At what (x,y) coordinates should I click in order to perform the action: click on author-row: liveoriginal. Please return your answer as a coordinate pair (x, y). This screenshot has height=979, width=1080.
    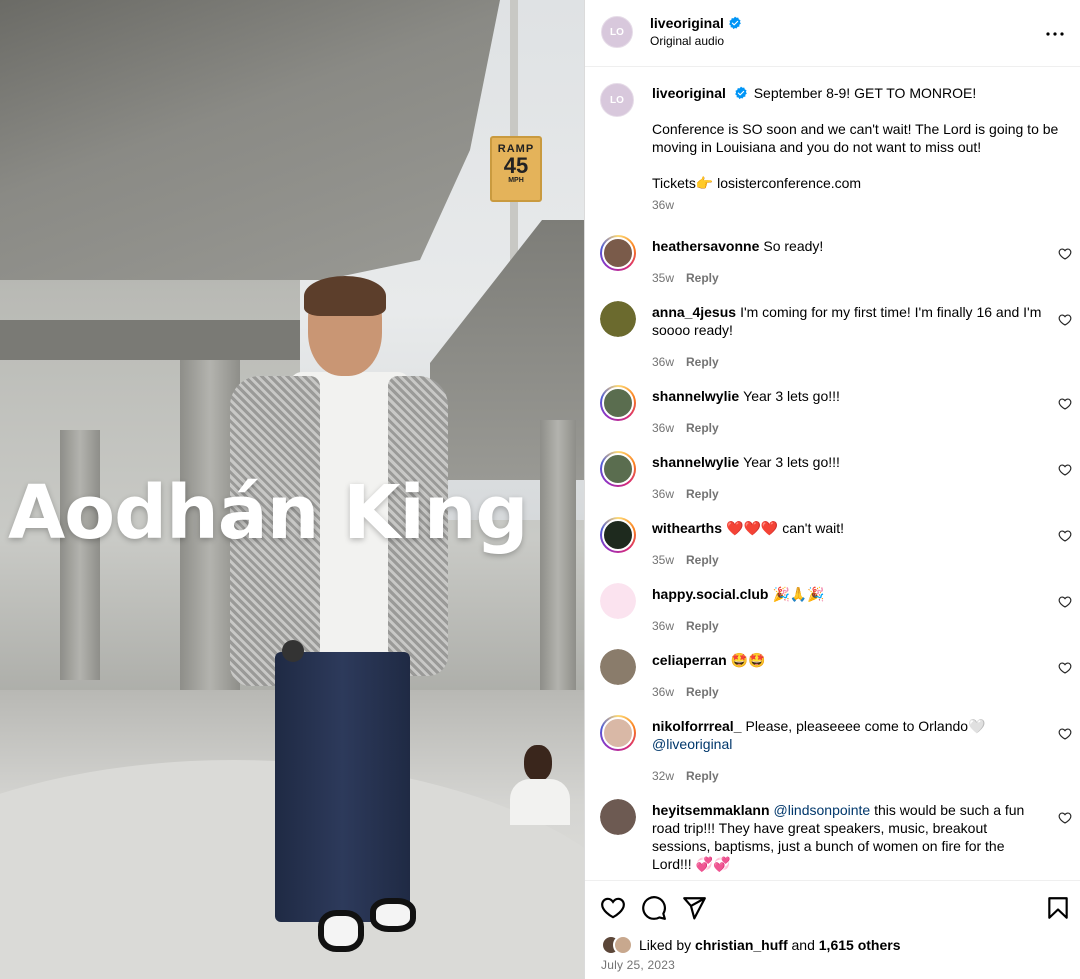
    Looking at the image, I should click on (696, 23).